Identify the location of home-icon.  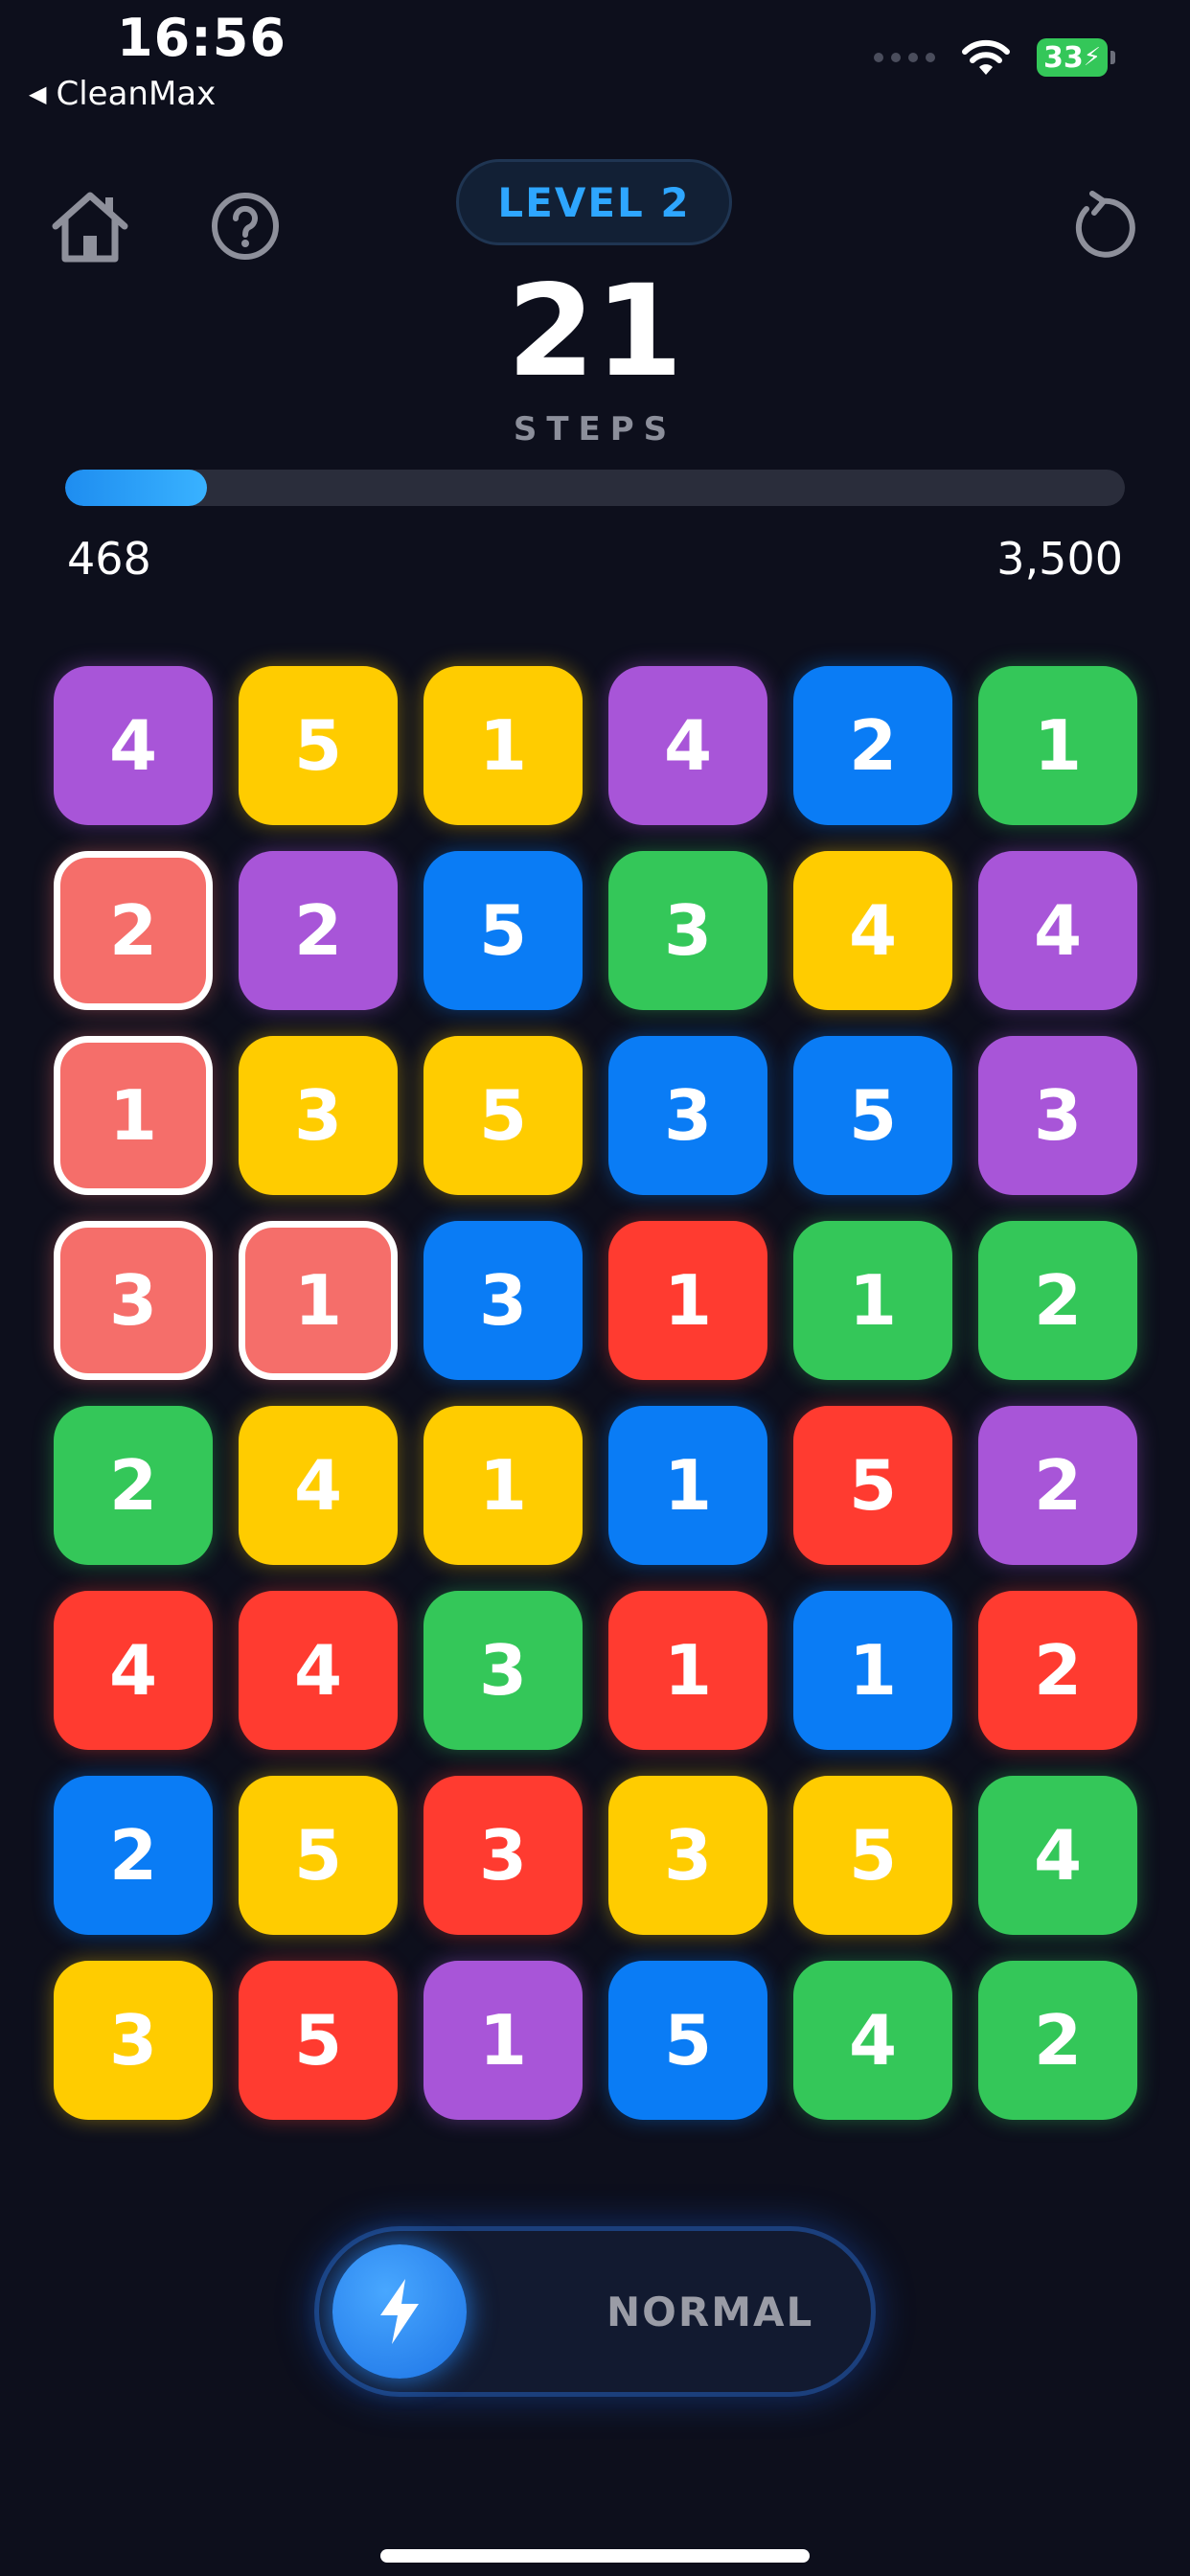
(90, 228).